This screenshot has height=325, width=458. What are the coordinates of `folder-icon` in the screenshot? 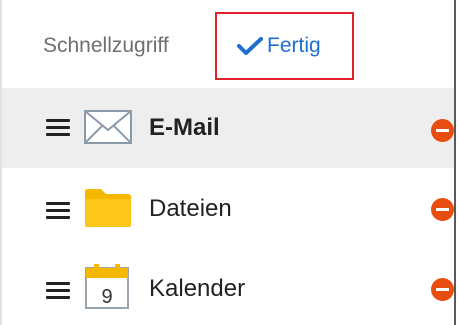 It's located at (108, 208).